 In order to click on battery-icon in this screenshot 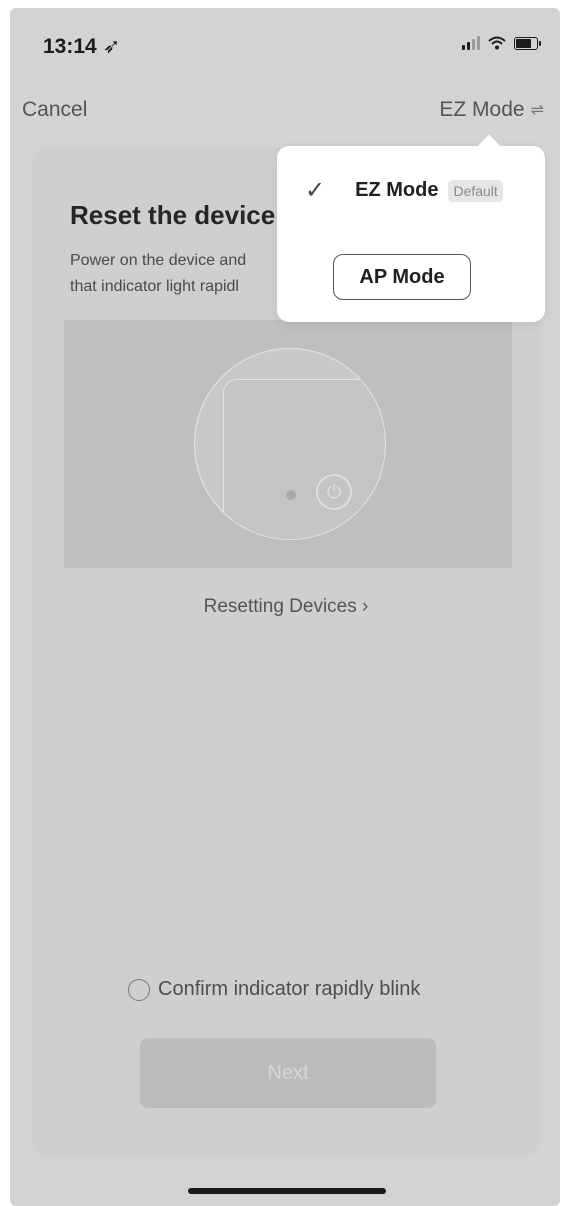, I will do `click(527, 43)`.